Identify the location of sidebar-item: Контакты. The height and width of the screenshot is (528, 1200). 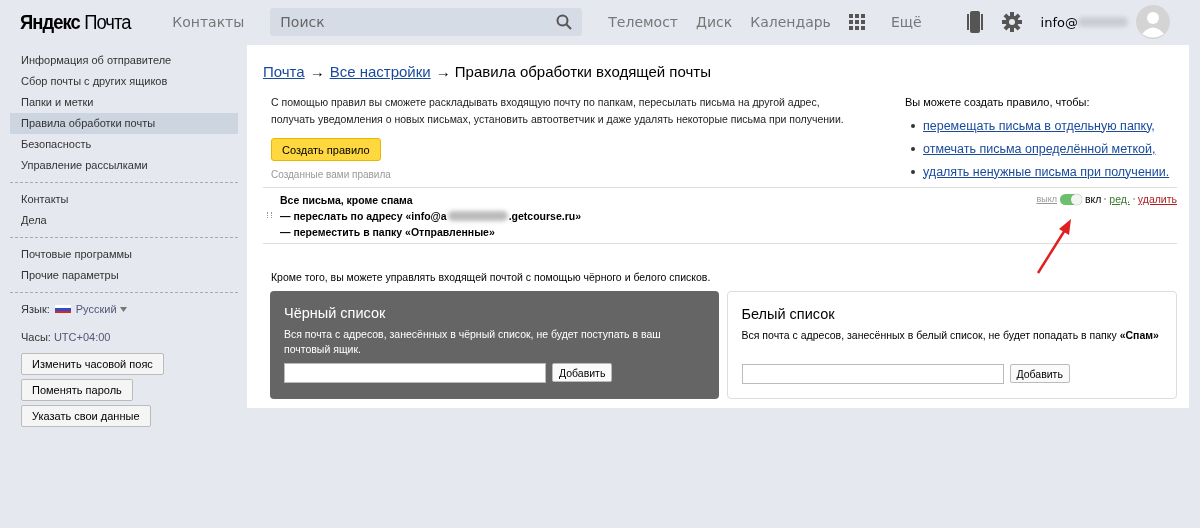
(124, 199).